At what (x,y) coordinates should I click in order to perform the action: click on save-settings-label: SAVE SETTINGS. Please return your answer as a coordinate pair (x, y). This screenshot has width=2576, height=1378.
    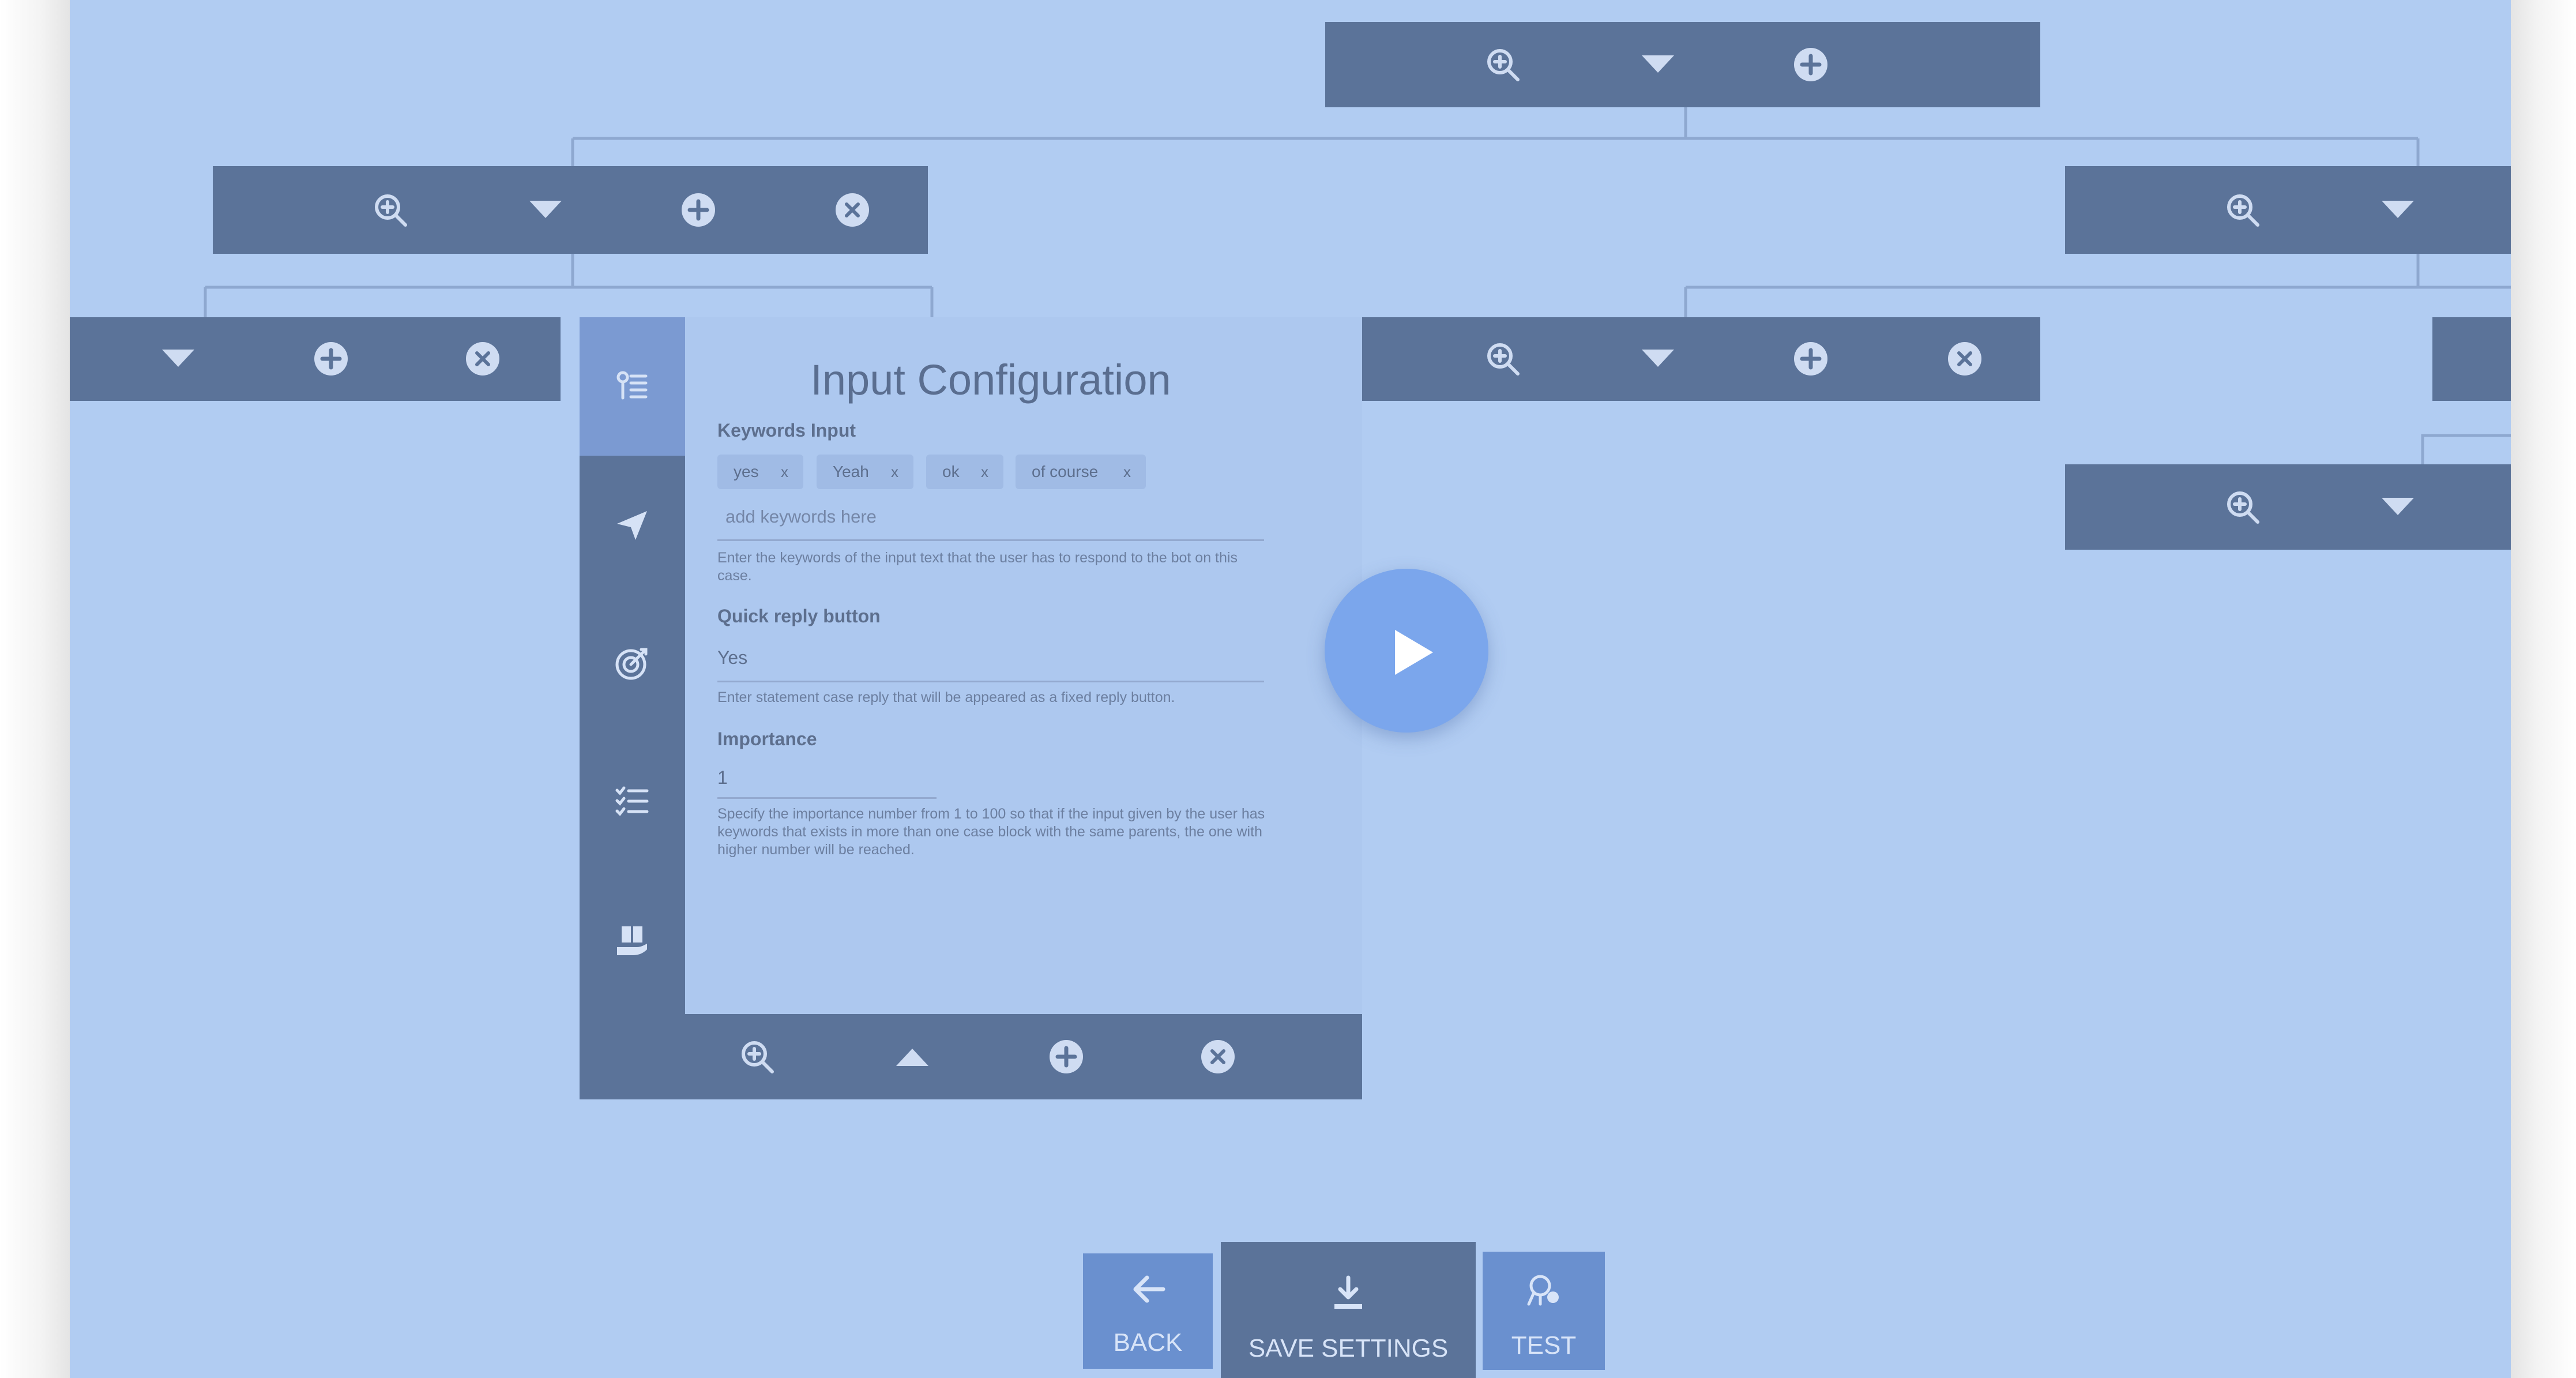
    Looking at the image, I should click on (1348, 1348).